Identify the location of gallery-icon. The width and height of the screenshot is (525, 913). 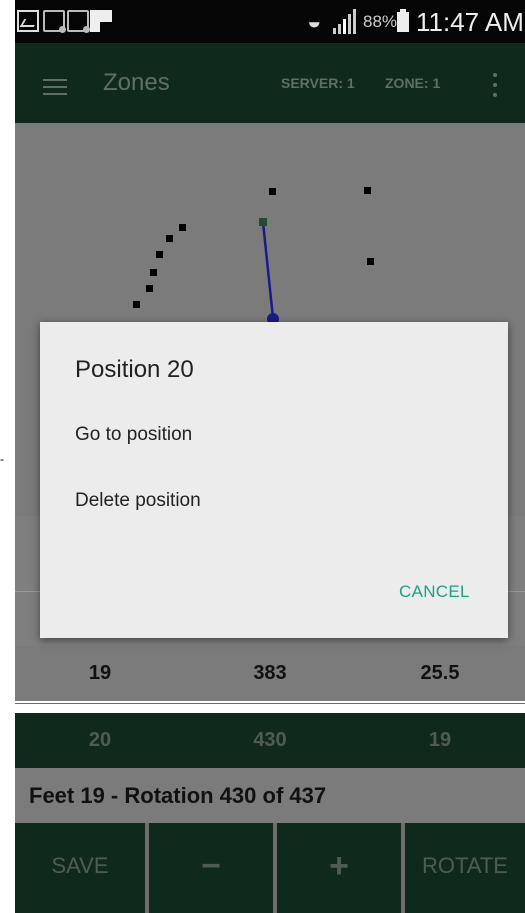
(28, 21).